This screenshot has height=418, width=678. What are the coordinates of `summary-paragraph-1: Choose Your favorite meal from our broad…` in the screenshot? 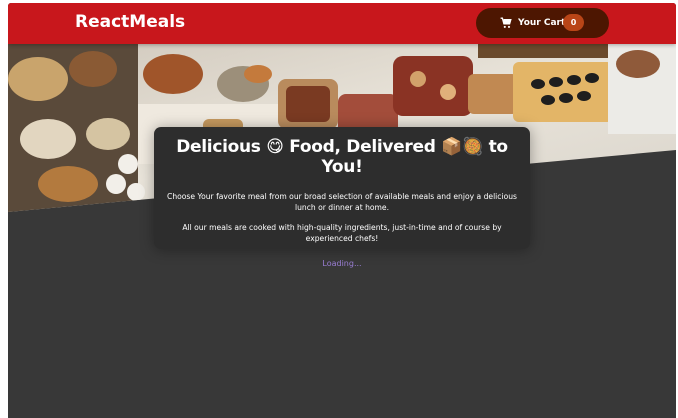 It's located at (342, 202).